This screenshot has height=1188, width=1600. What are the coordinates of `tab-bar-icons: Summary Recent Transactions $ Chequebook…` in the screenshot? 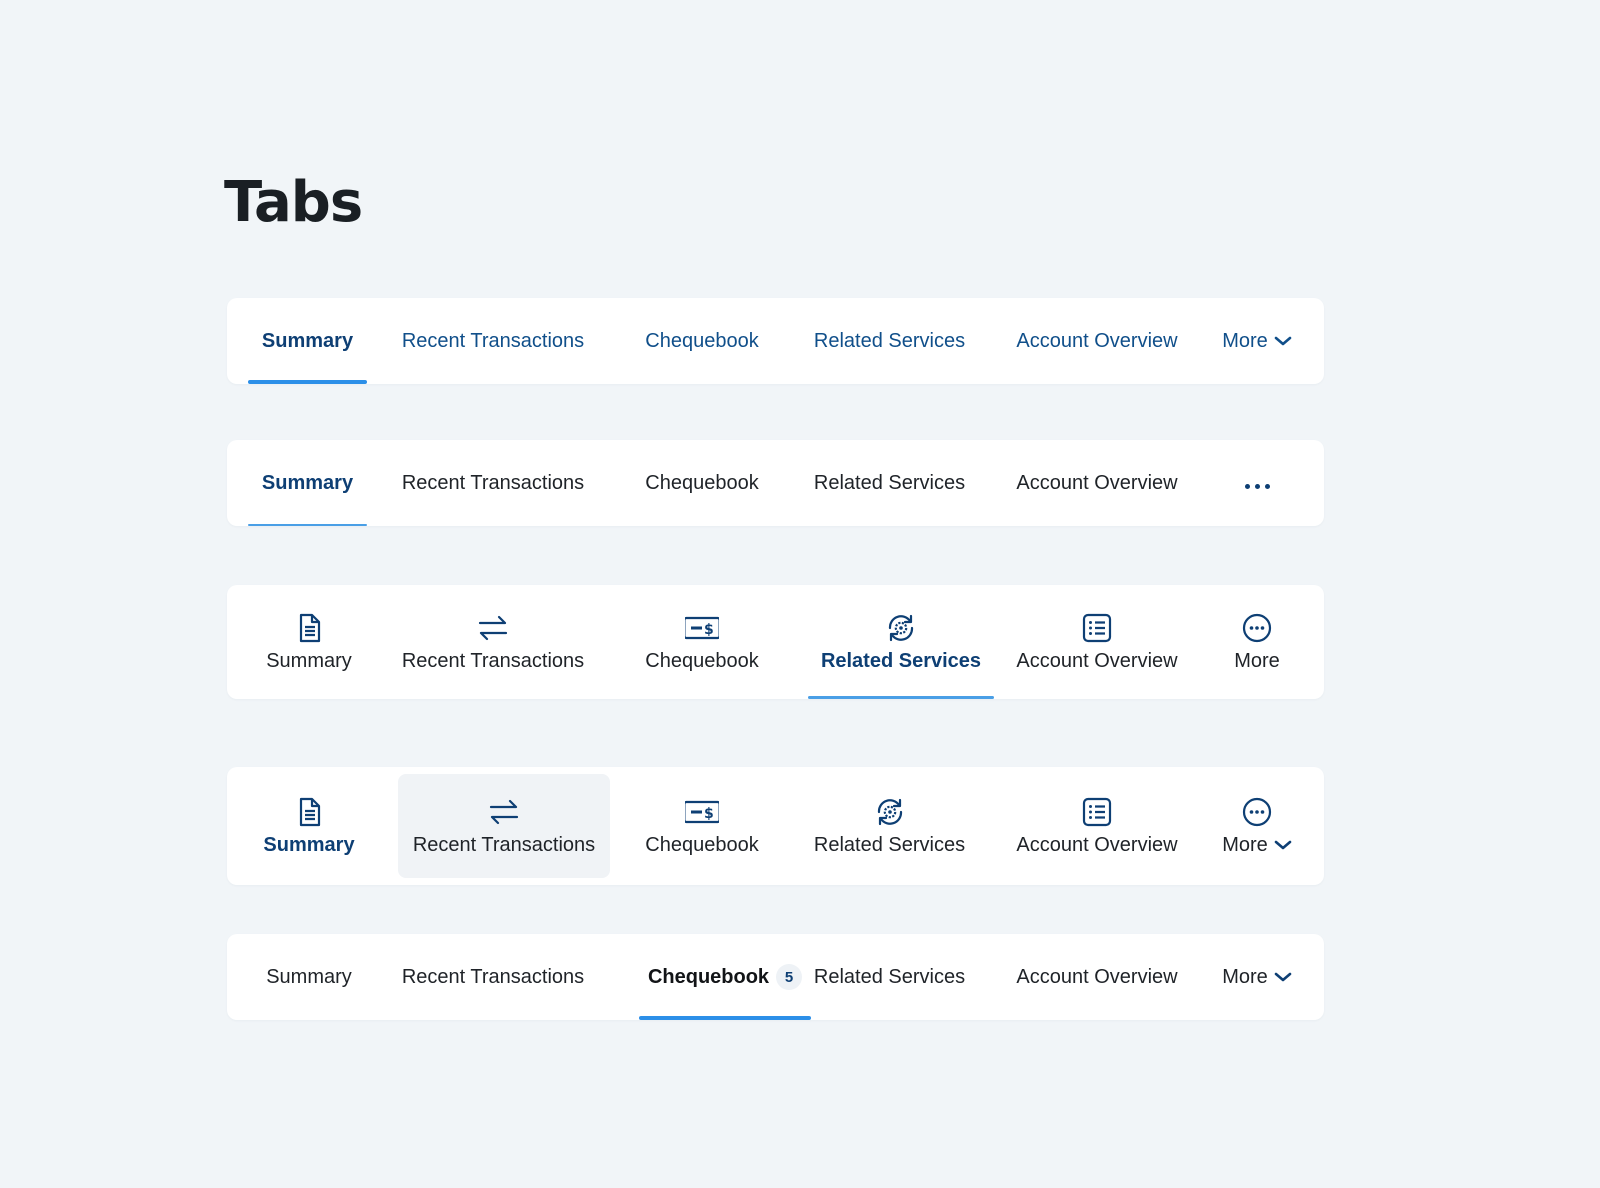 It's located at (775, 642).